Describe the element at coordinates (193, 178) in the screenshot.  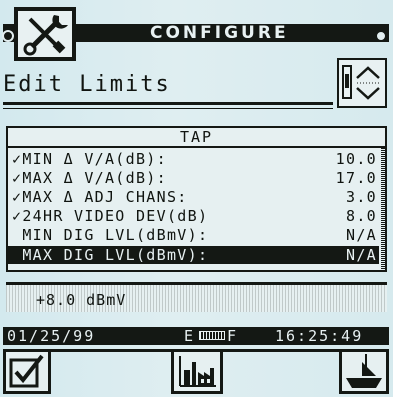
I see `table-row: ✓MAX Δ V/A(dB): 17.0` at that location.